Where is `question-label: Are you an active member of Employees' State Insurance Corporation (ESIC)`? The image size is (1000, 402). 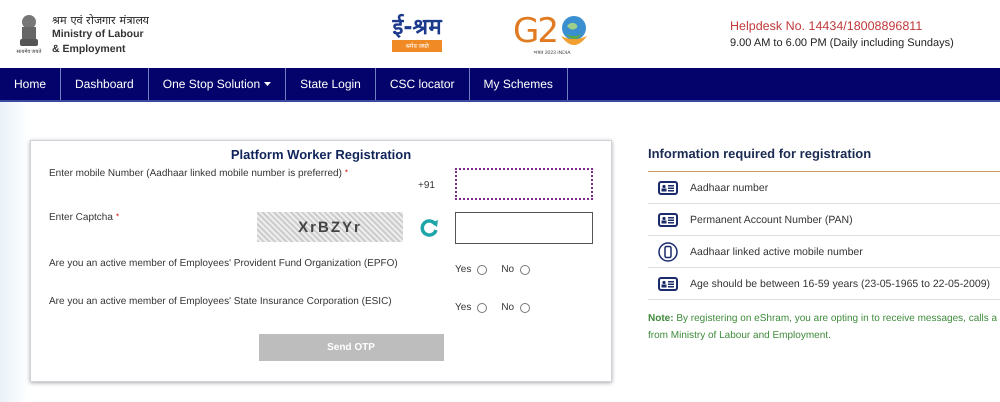
question-label: Are you an active member of Employees' State Insurance Corporation (ESIC) is located at coordinates (220, 301).